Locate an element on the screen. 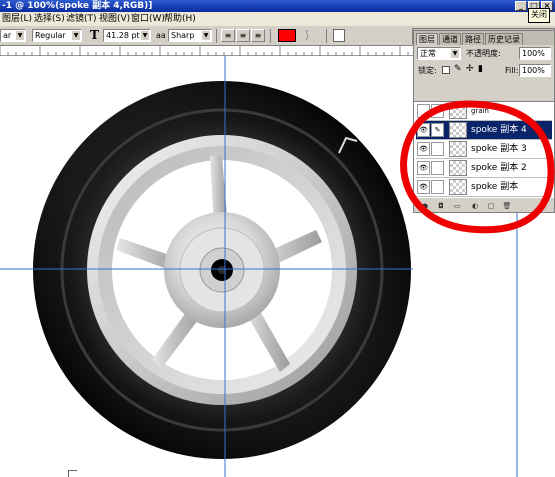 The width and height of the screenshot is (555, 477). red-annotation-circle is located at coordinates (477, 167).